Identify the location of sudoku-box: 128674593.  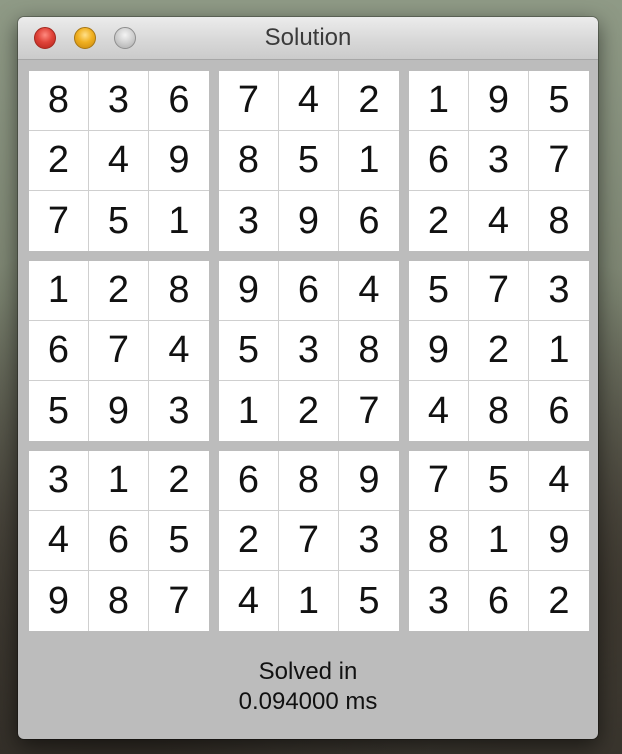
(119, 351).